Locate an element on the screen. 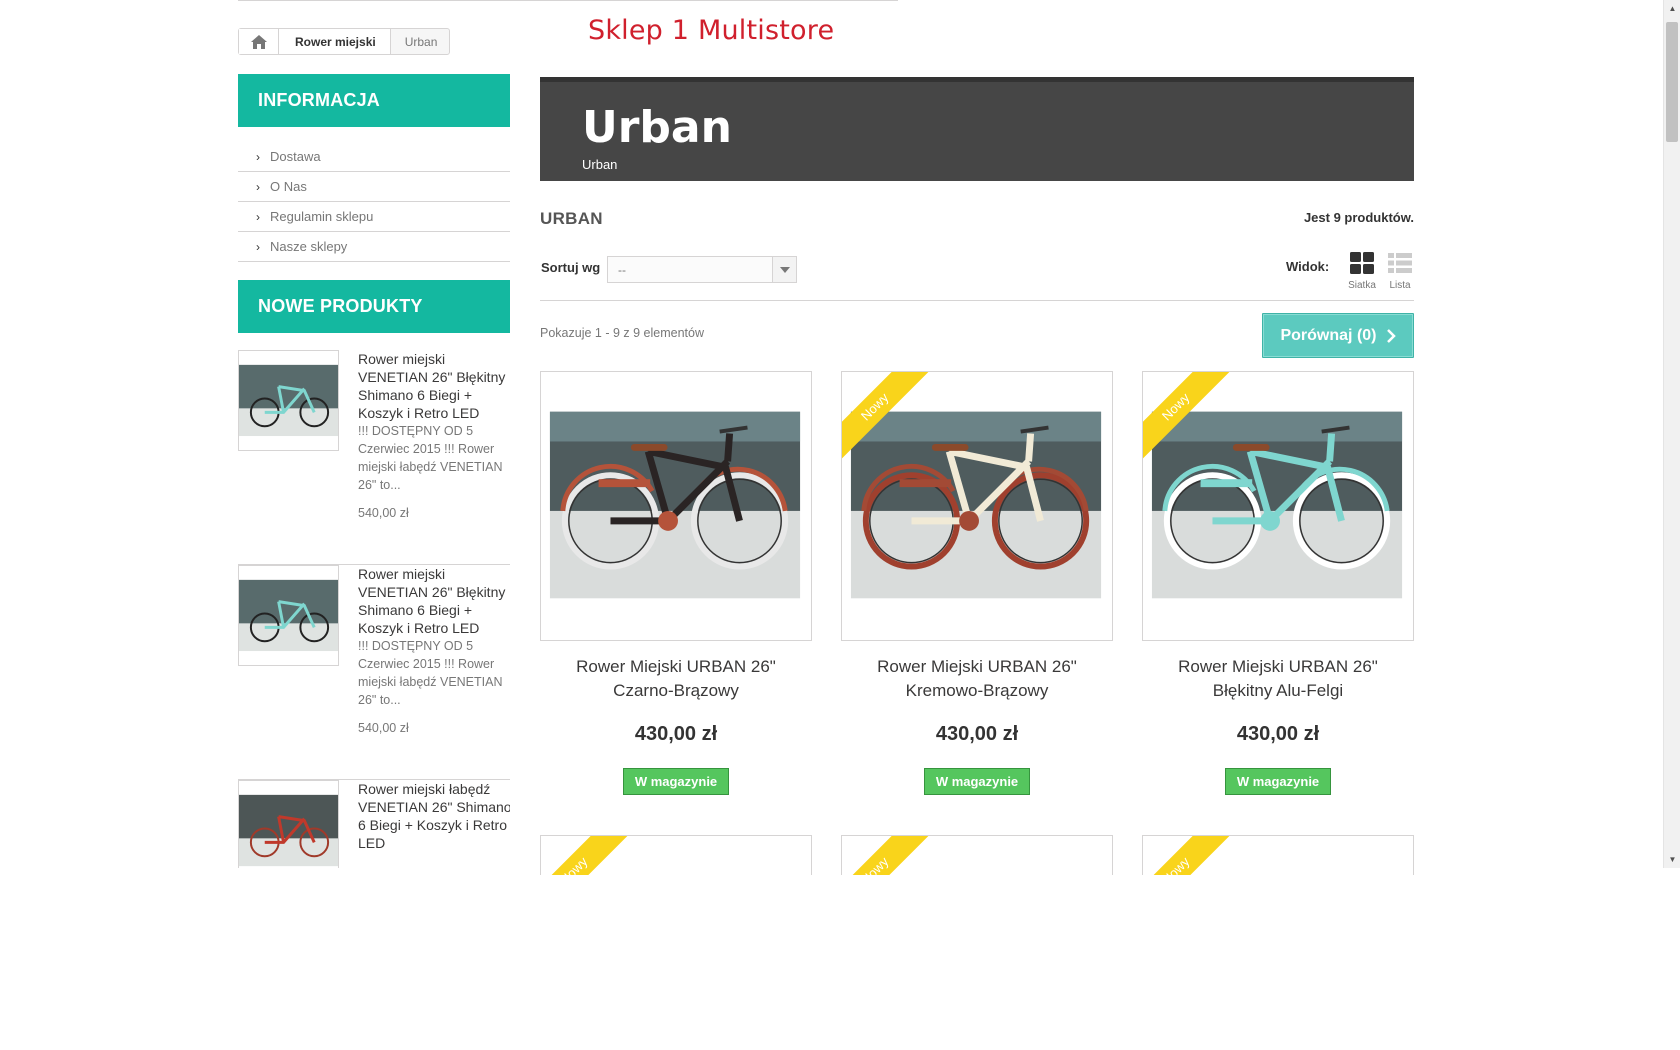  scroll-down-arrow-icon: ▼ is located at coordinates (1672, 859).